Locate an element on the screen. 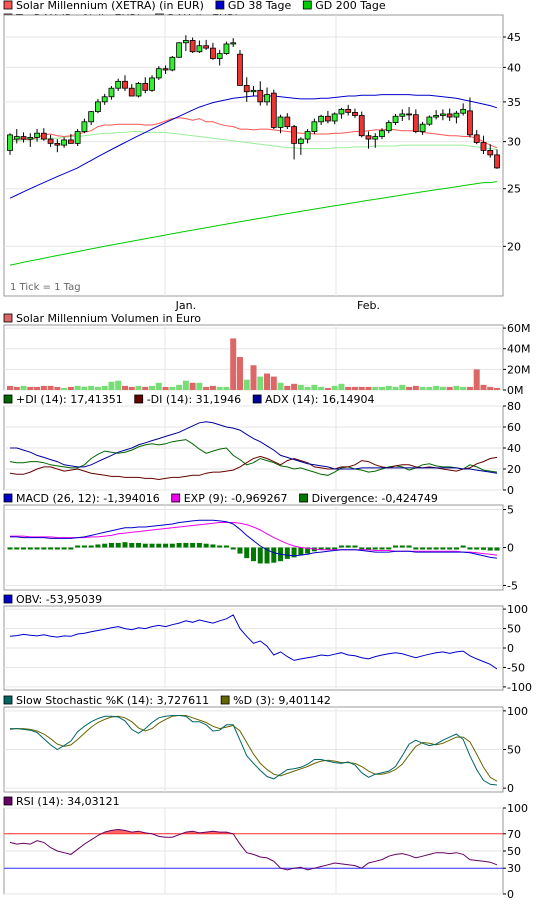  dmi-ytick-label-4: 0 is located at coordinates (510, 490).